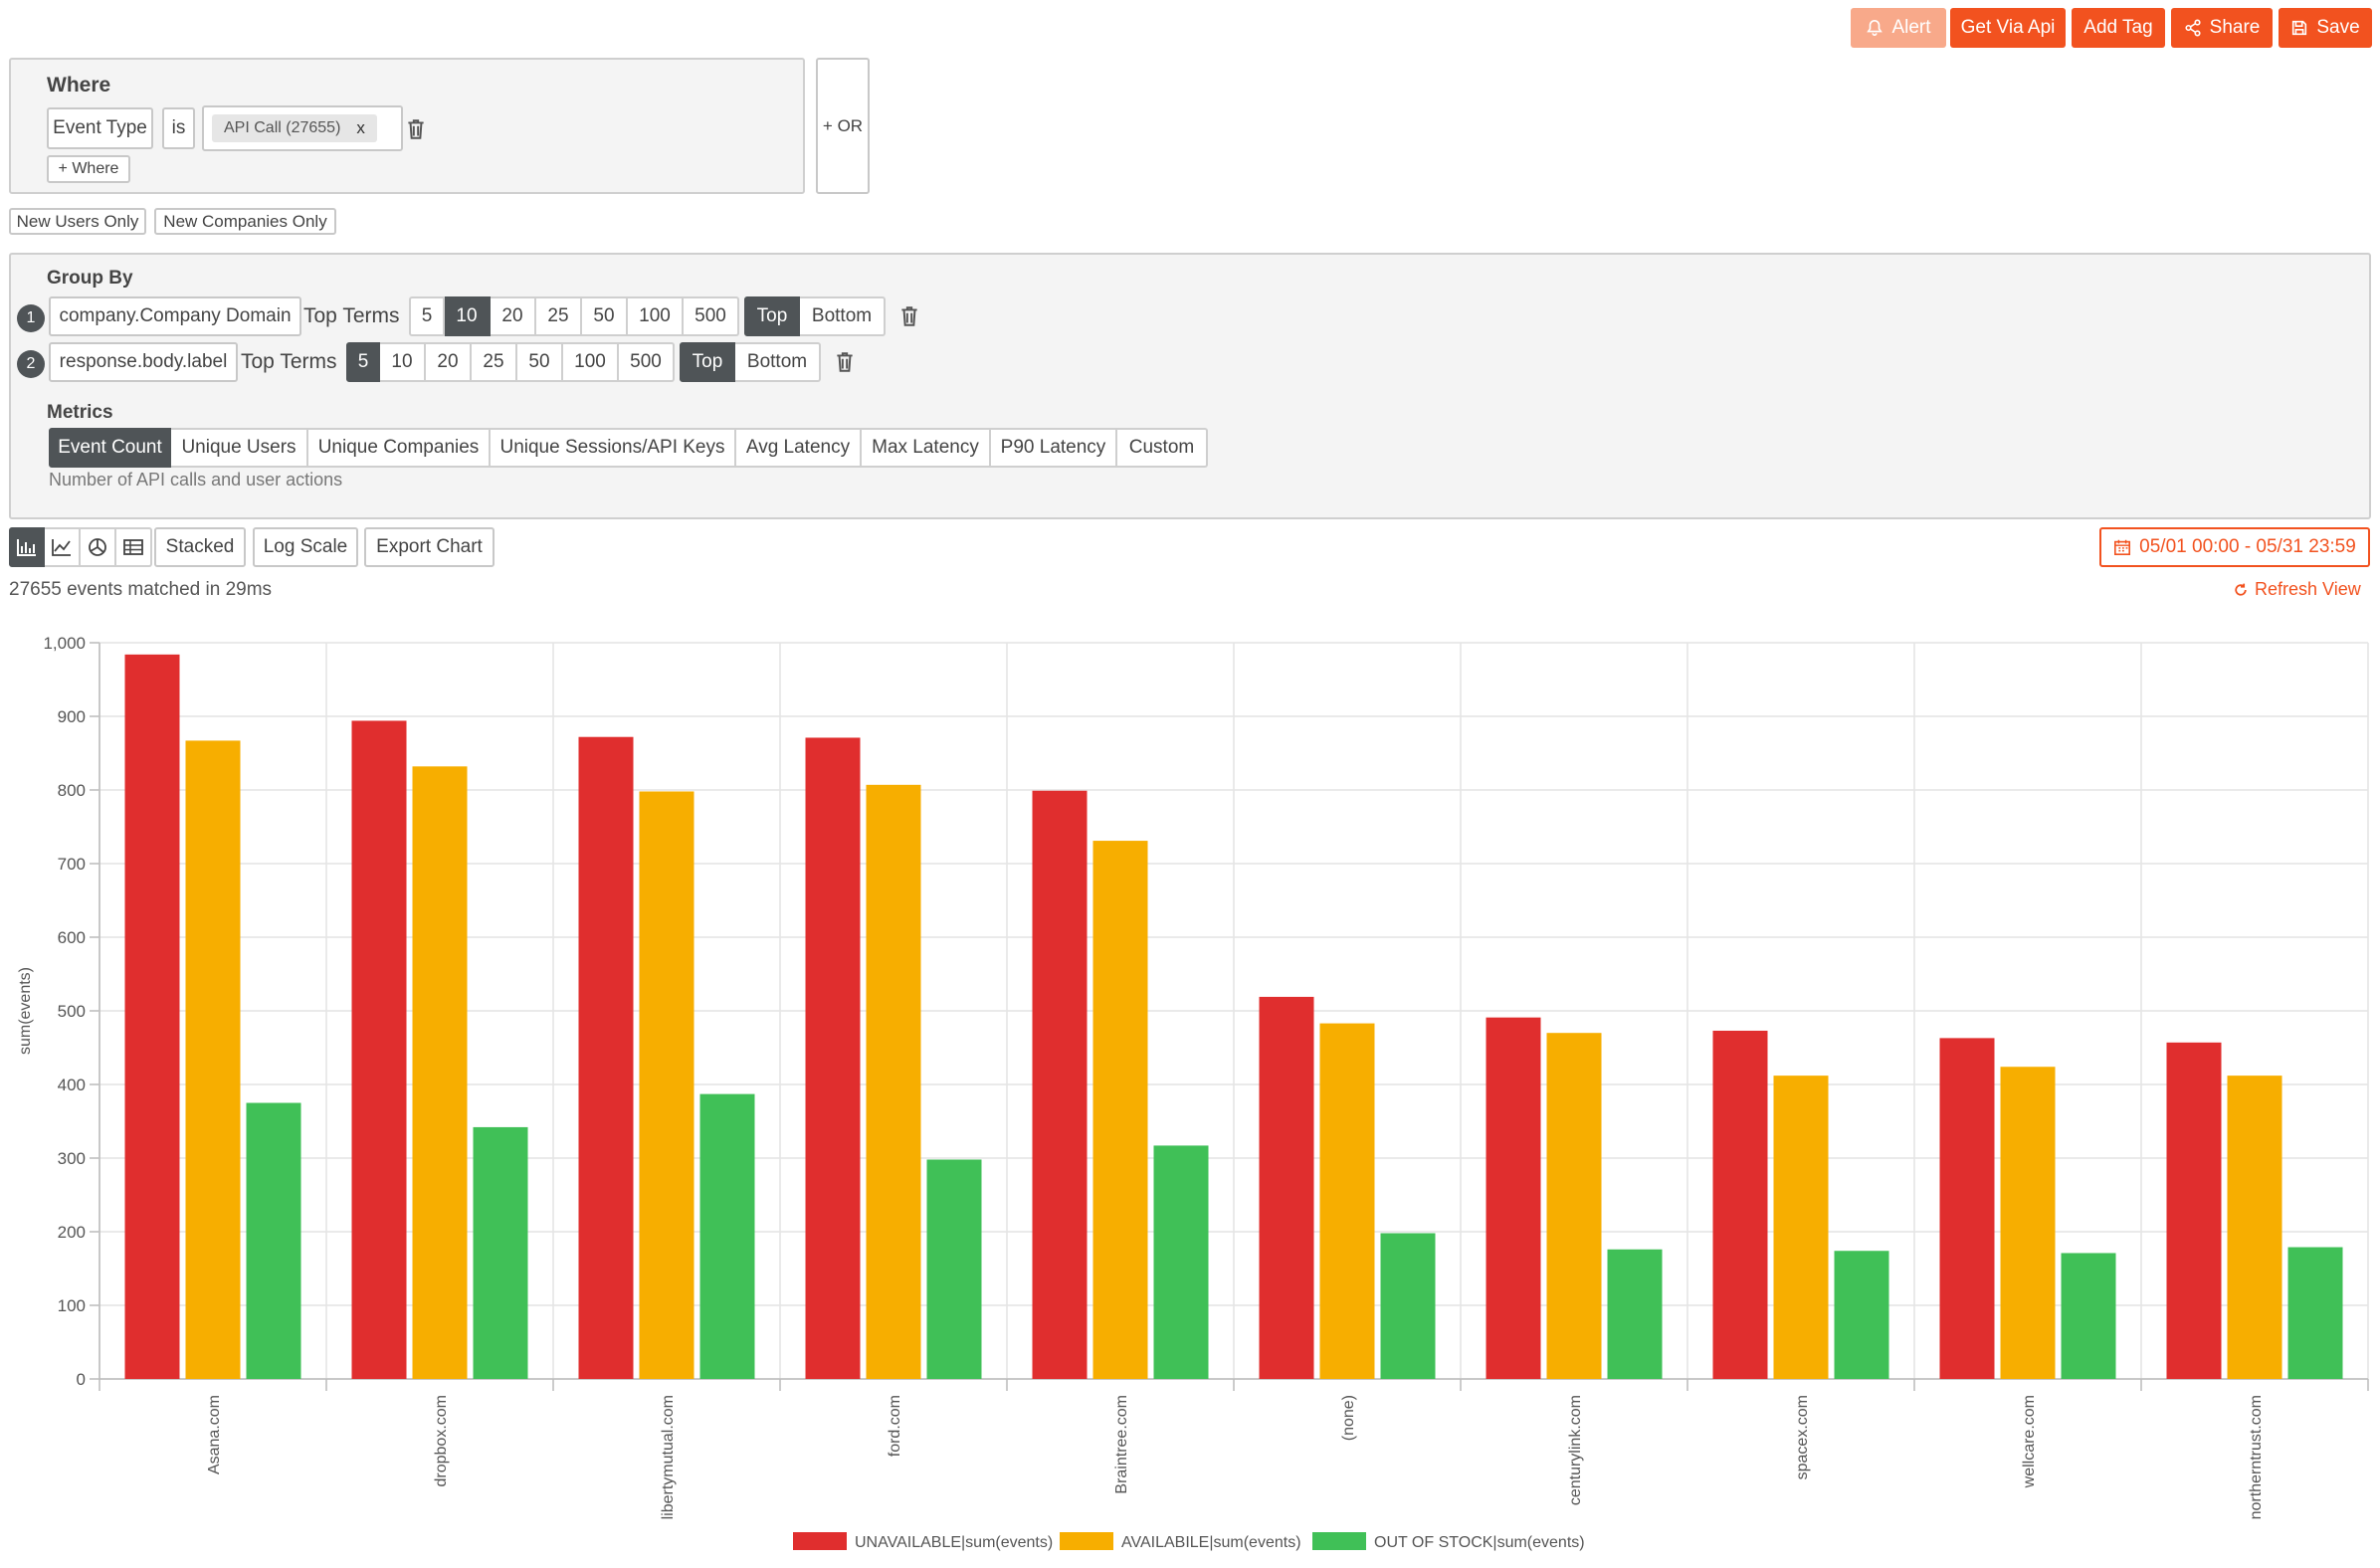 This screenshot has width=2380, height=1568. What do you see at coordinates (926, 448) in the screenshot?
I see `metric-max-latency: Max Latency` at bounding box center [926, 448].